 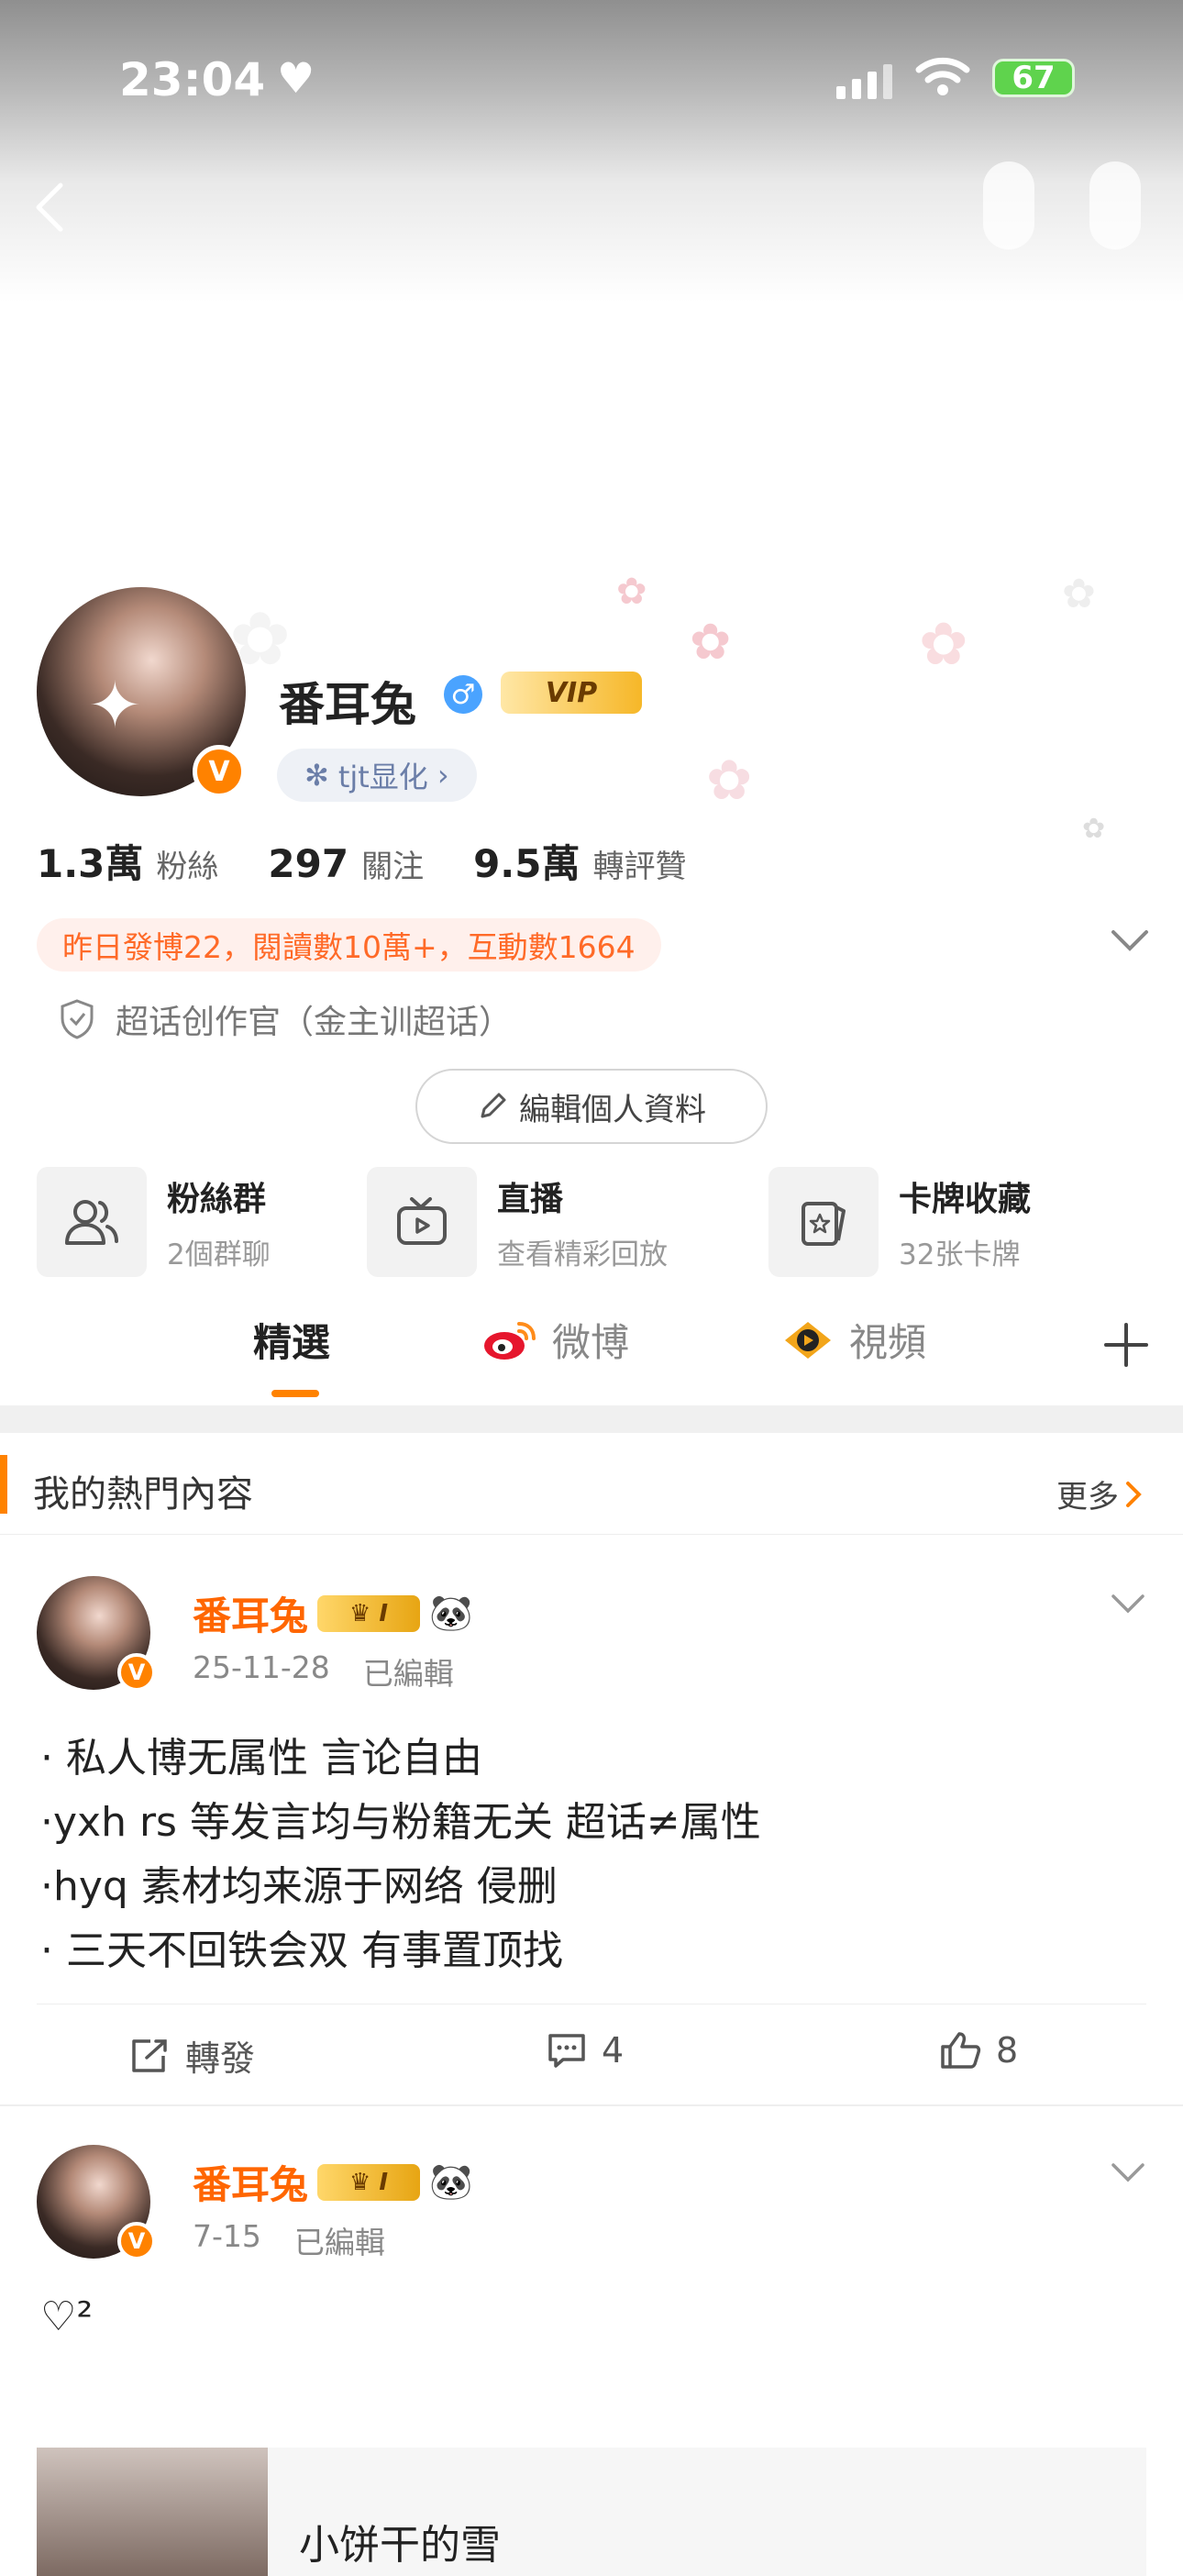 I want to click on heart-icon: ♥, so click(x=296, y=78).